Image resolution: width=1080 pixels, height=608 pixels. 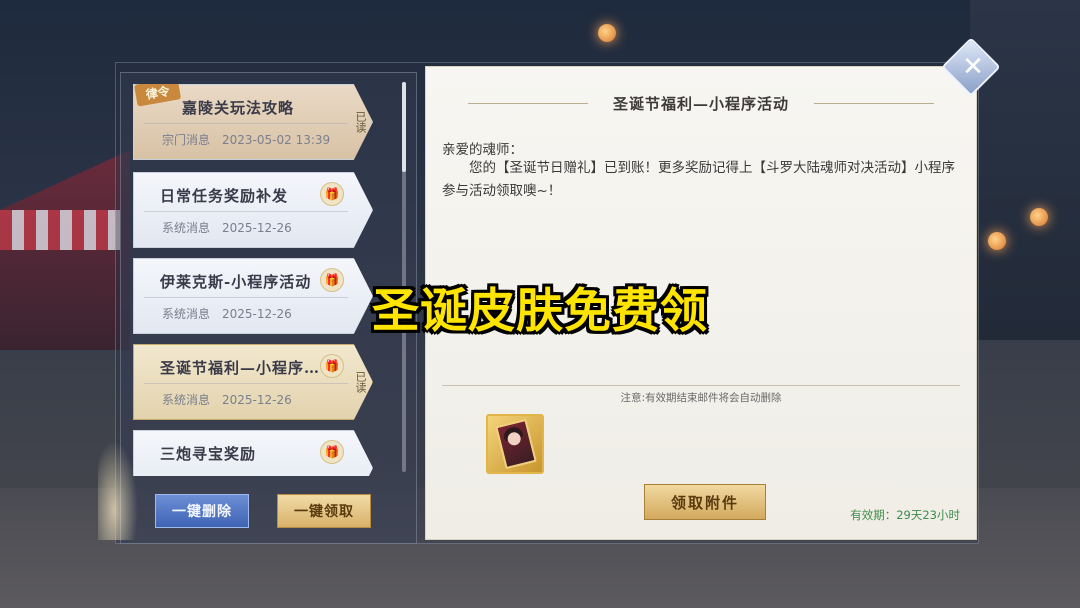 I want to click on mail-title: 三炮寻宝奖励, so click(x=208, y=454).